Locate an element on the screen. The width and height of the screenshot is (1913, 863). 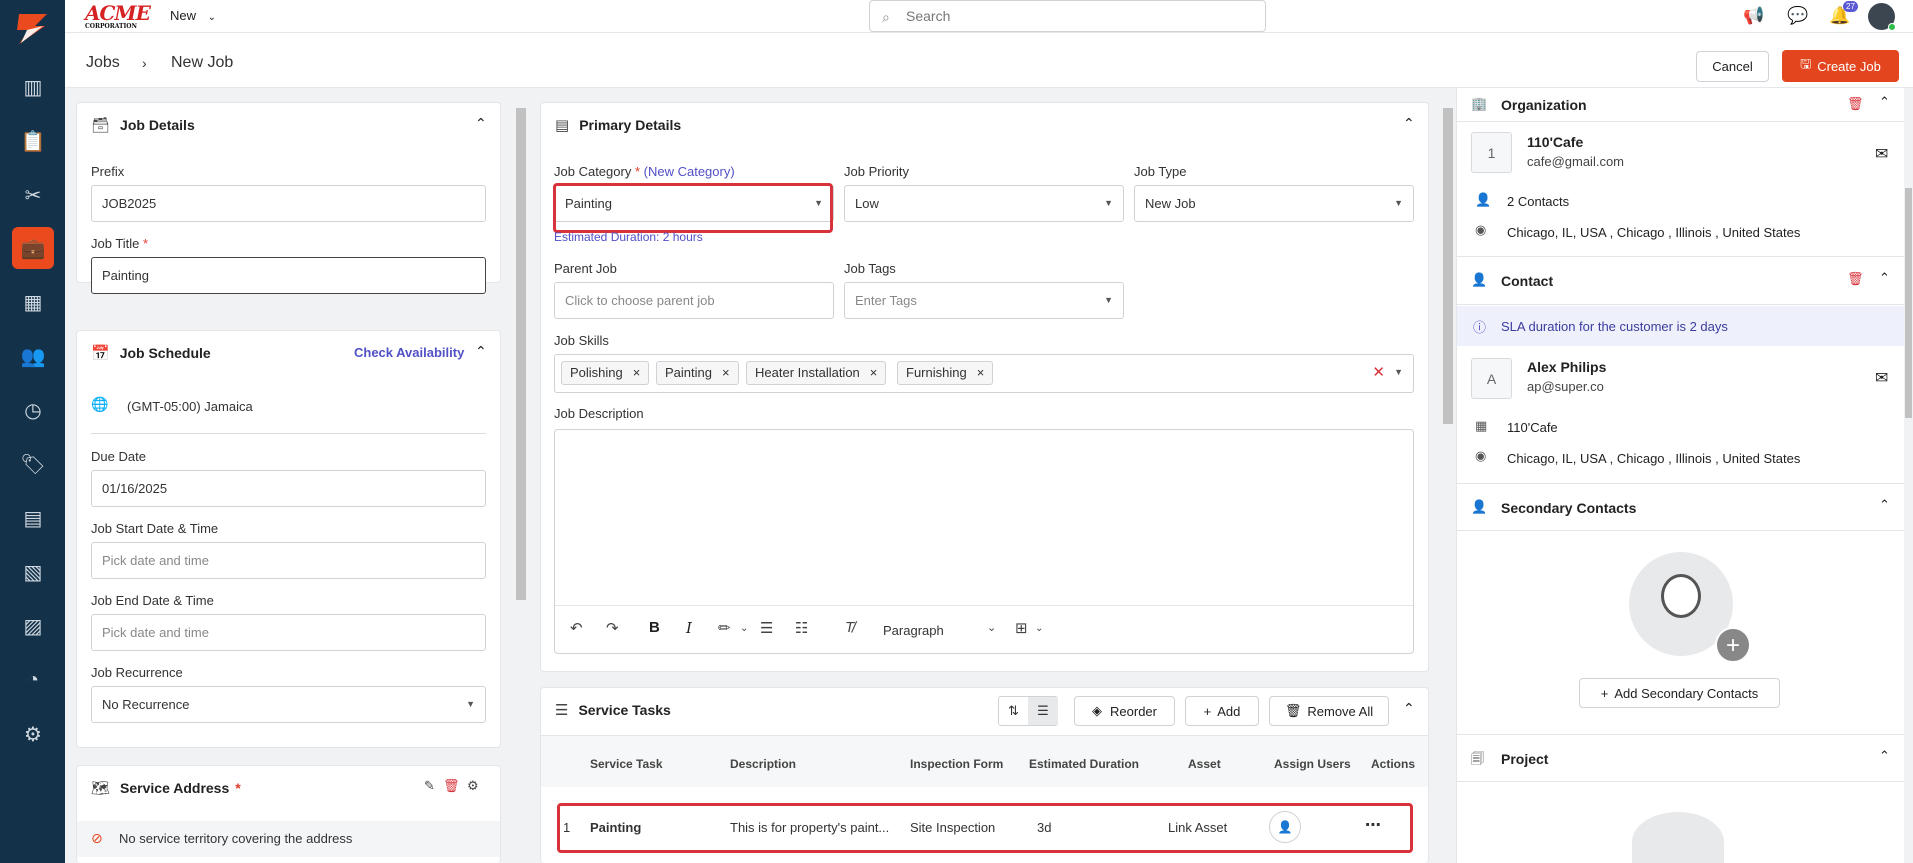
nav-users-icon: 👥 is located at coordinates (33, 356).